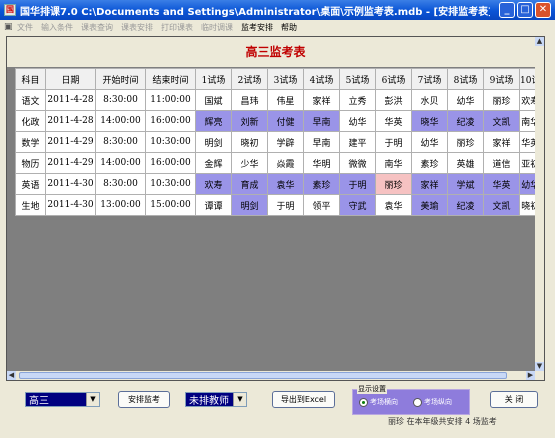 This screenshot has height=438, width=555. What do you see at coordinates (213, 184) in the screenshot?
I see `table-cell: 欢寿` at bounding box center [213, 184].